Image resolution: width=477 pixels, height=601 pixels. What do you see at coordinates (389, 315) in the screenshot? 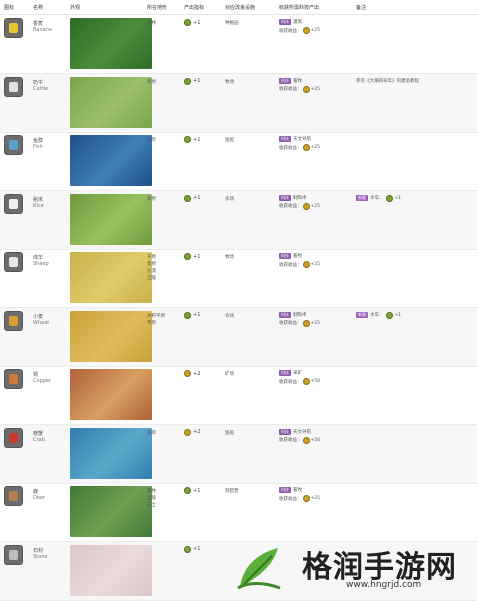
I see `food-icon` at bounding box center [389, 315].